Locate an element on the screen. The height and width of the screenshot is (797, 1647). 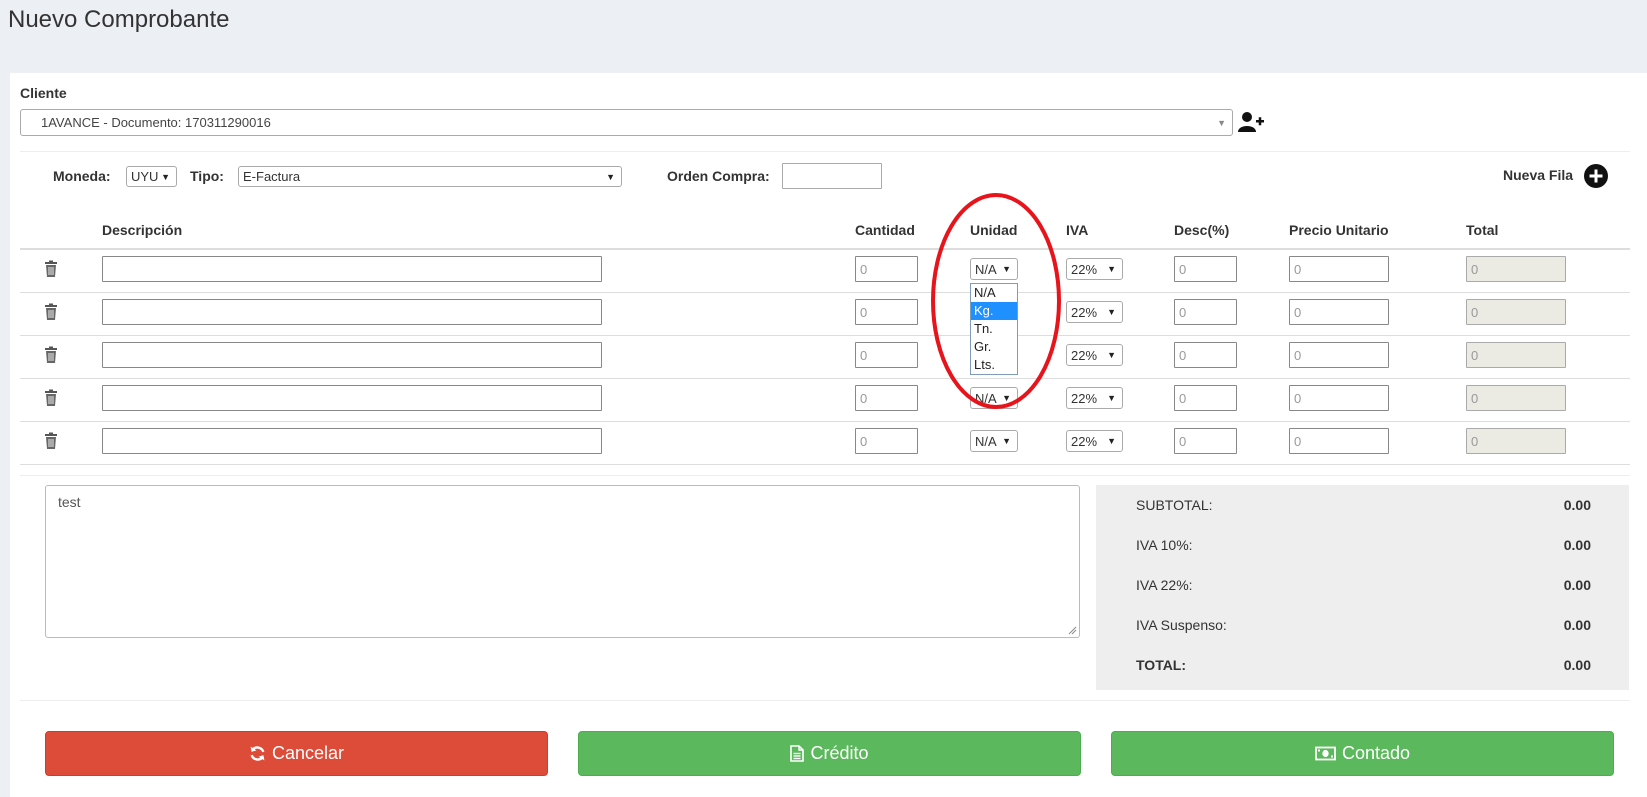
col-desc-header: Desc(%) is located at coordinates (1202, 230).